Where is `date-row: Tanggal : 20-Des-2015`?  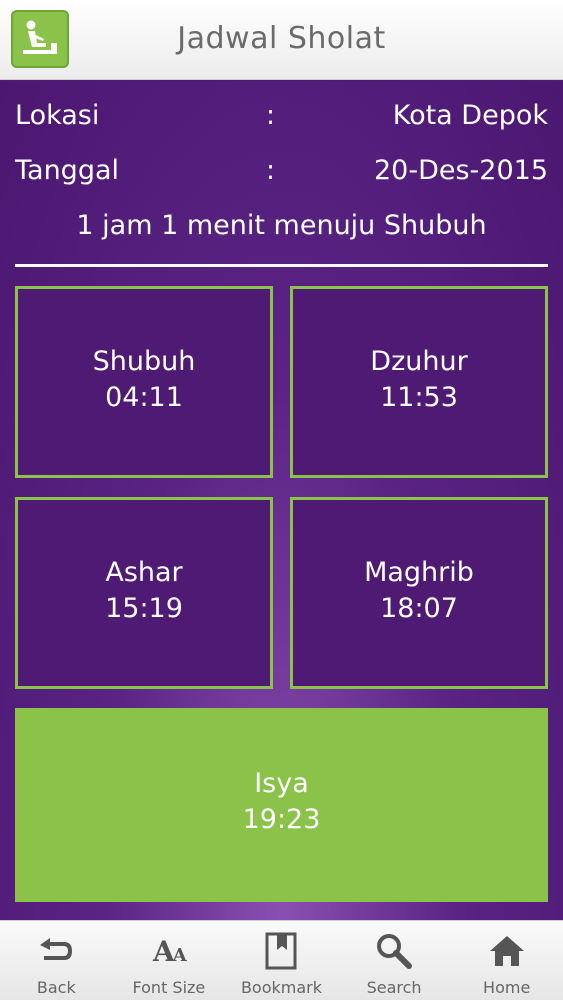 date-row: Tanggal : 20-Des-2015 is located at coordinates (281, 171).